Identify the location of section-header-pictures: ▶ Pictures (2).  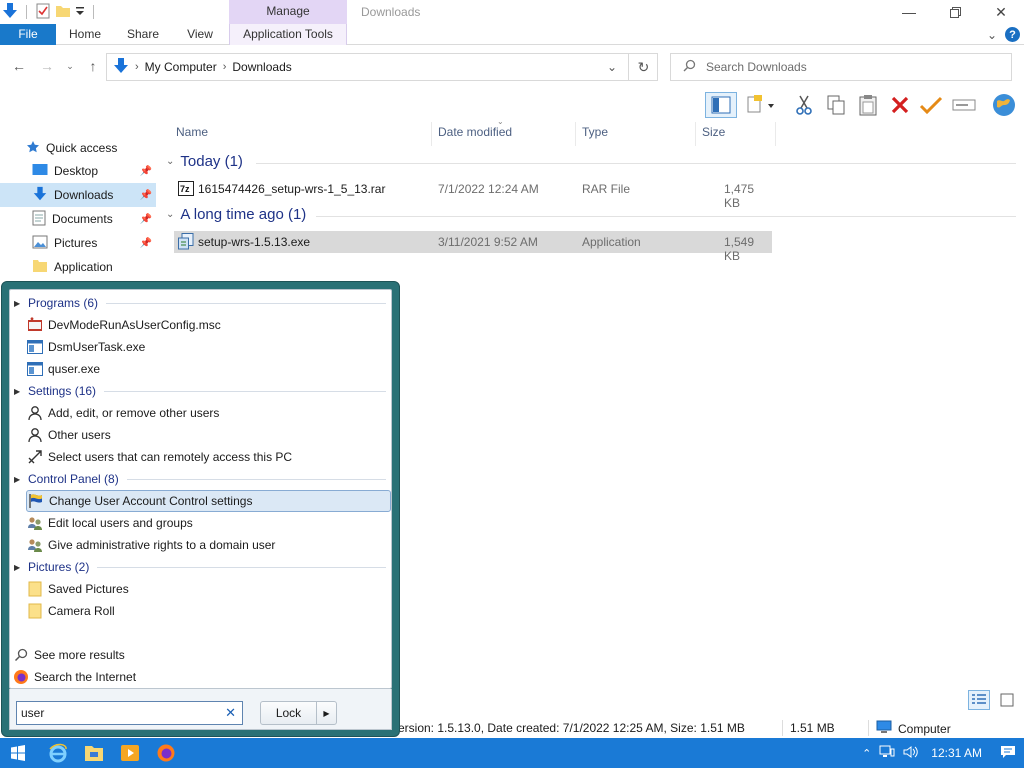
(200, 567).